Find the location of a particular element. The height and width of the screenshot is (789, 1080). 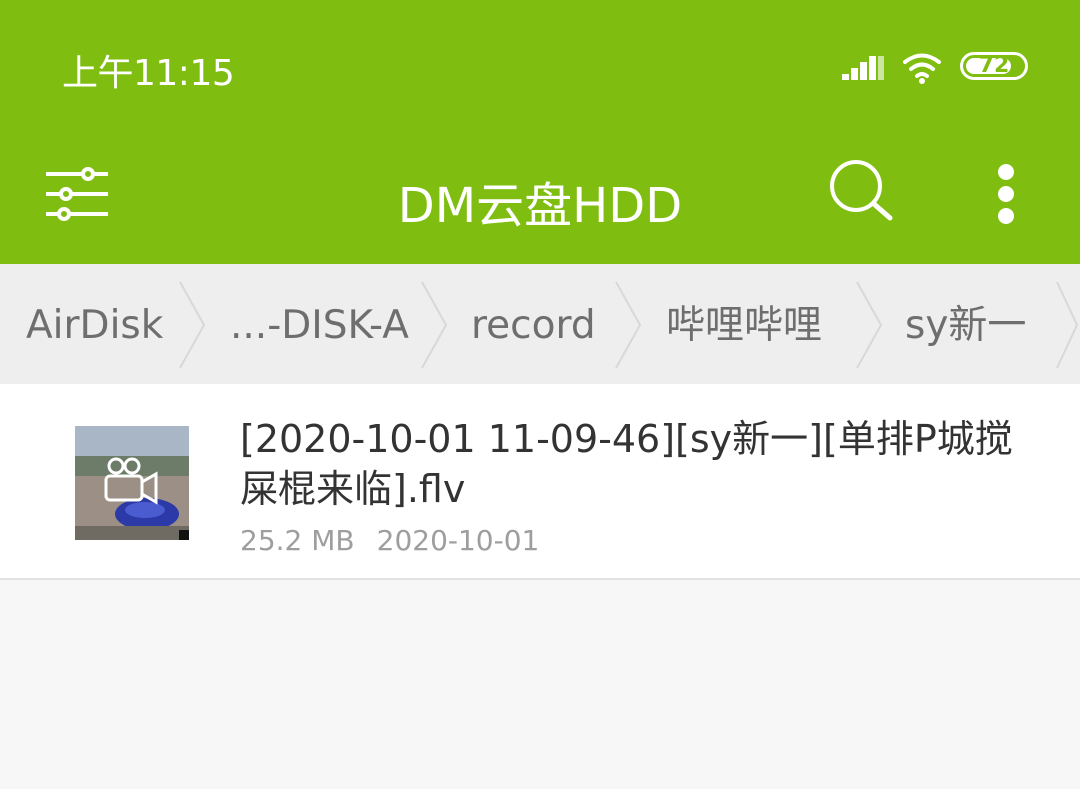

file-thumbnail is located at coordinates (132, 483).